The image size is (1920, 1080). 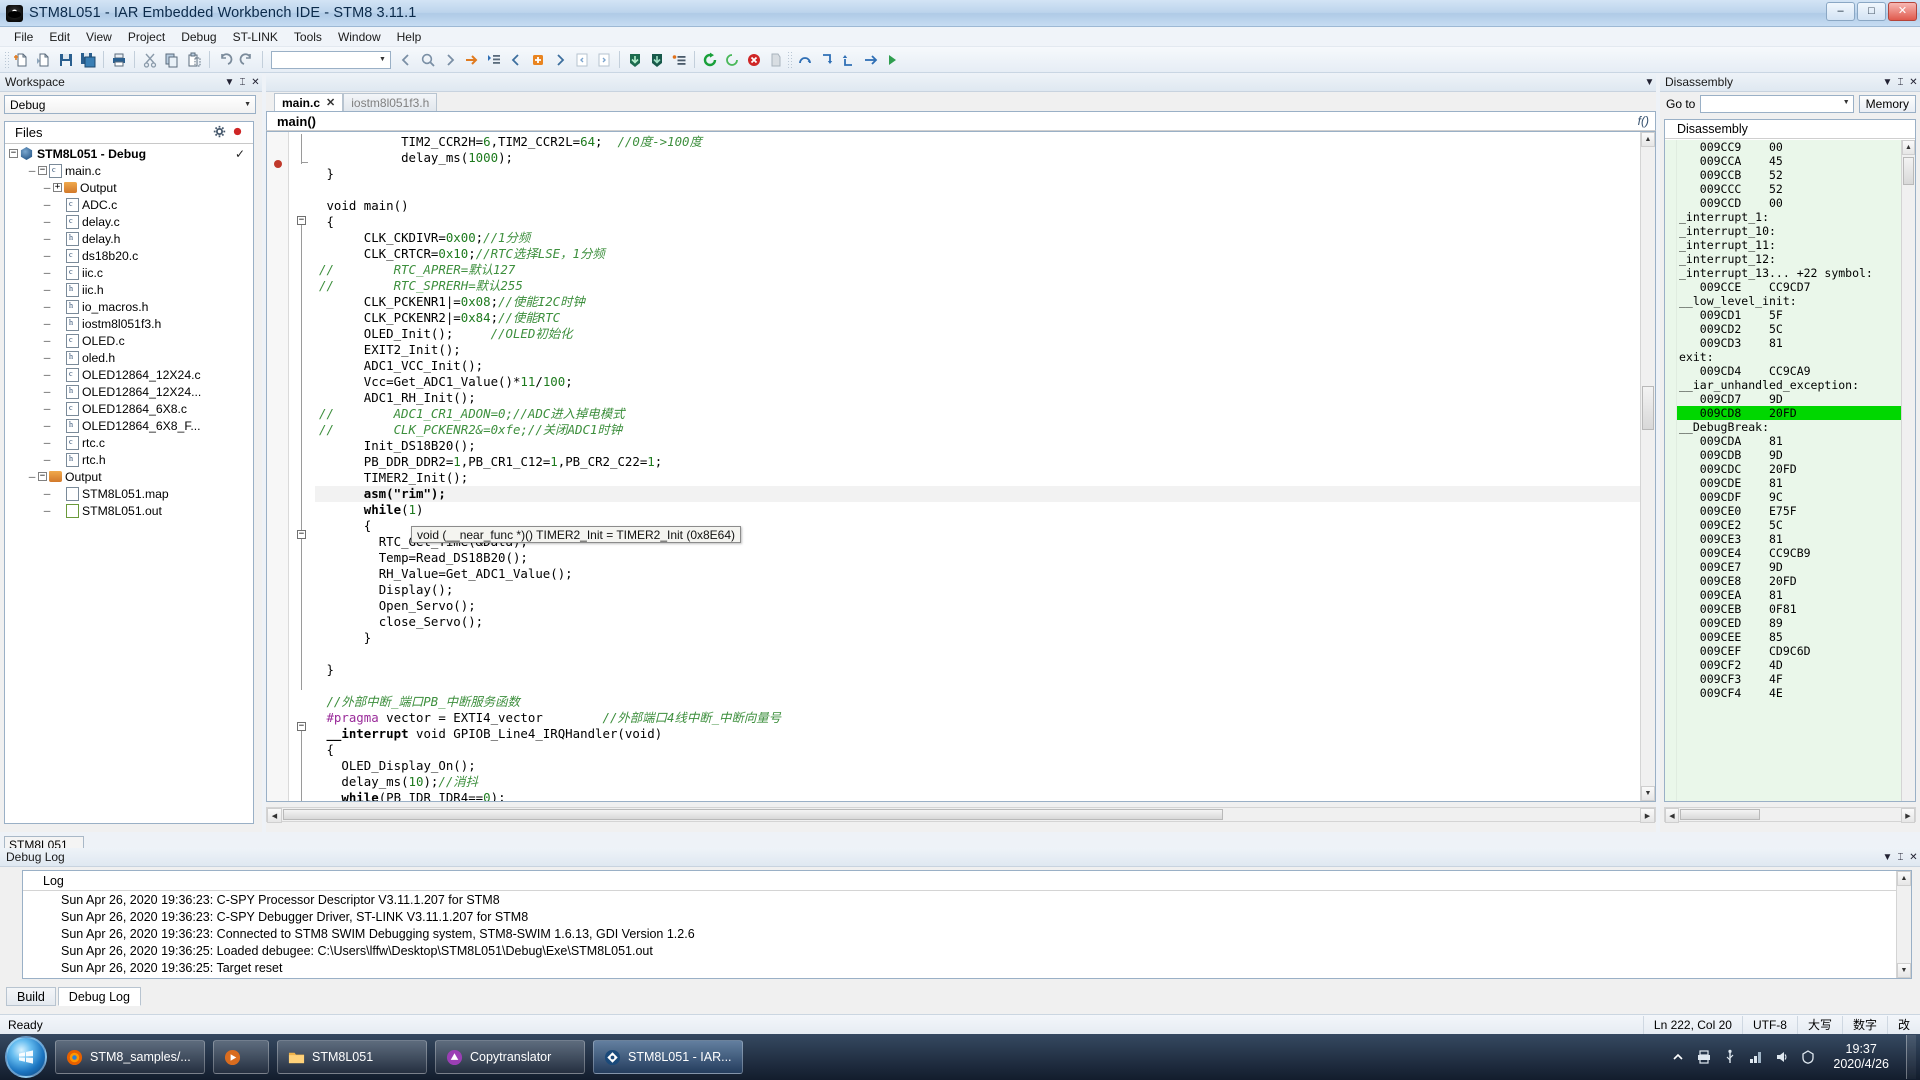 I want to click on expand-toggle-icon: +, so click(x=57, y=187).